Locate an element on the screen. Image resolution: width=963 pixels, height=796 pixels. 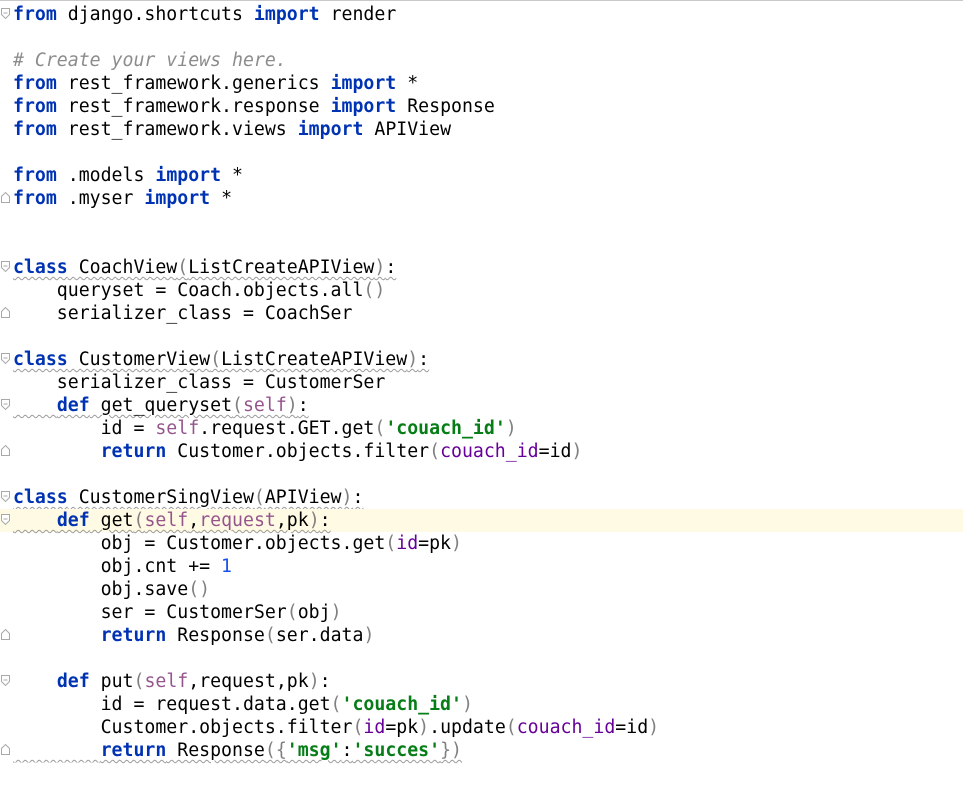
code-line: from .myser import * is located at coordinates (481, 198).